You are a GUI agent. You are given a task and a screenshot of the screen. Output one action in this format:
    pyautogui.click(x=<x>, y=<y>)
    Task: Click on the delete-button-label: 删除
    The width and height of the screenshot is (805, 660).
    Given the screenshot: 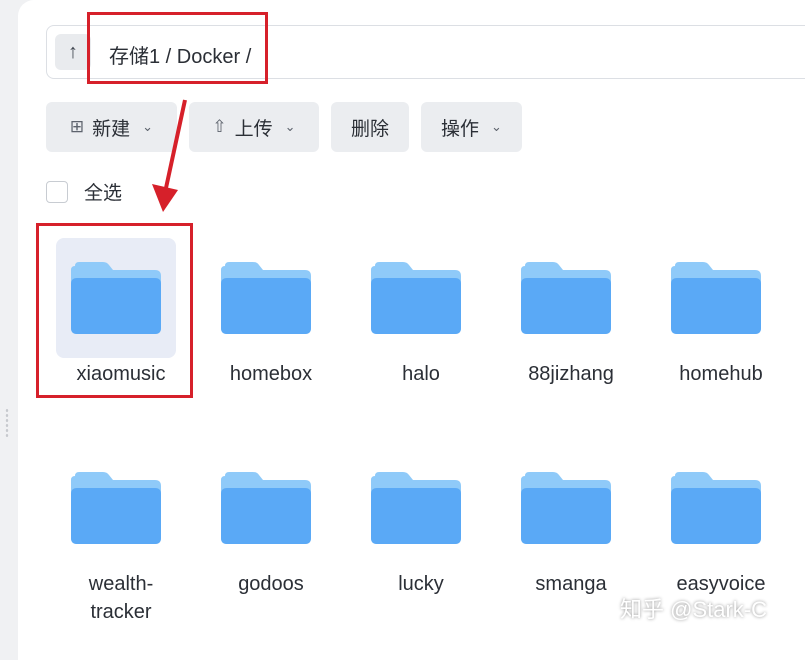 What is the action you would take?
    pyautogui.click(x=369, y=129)
    